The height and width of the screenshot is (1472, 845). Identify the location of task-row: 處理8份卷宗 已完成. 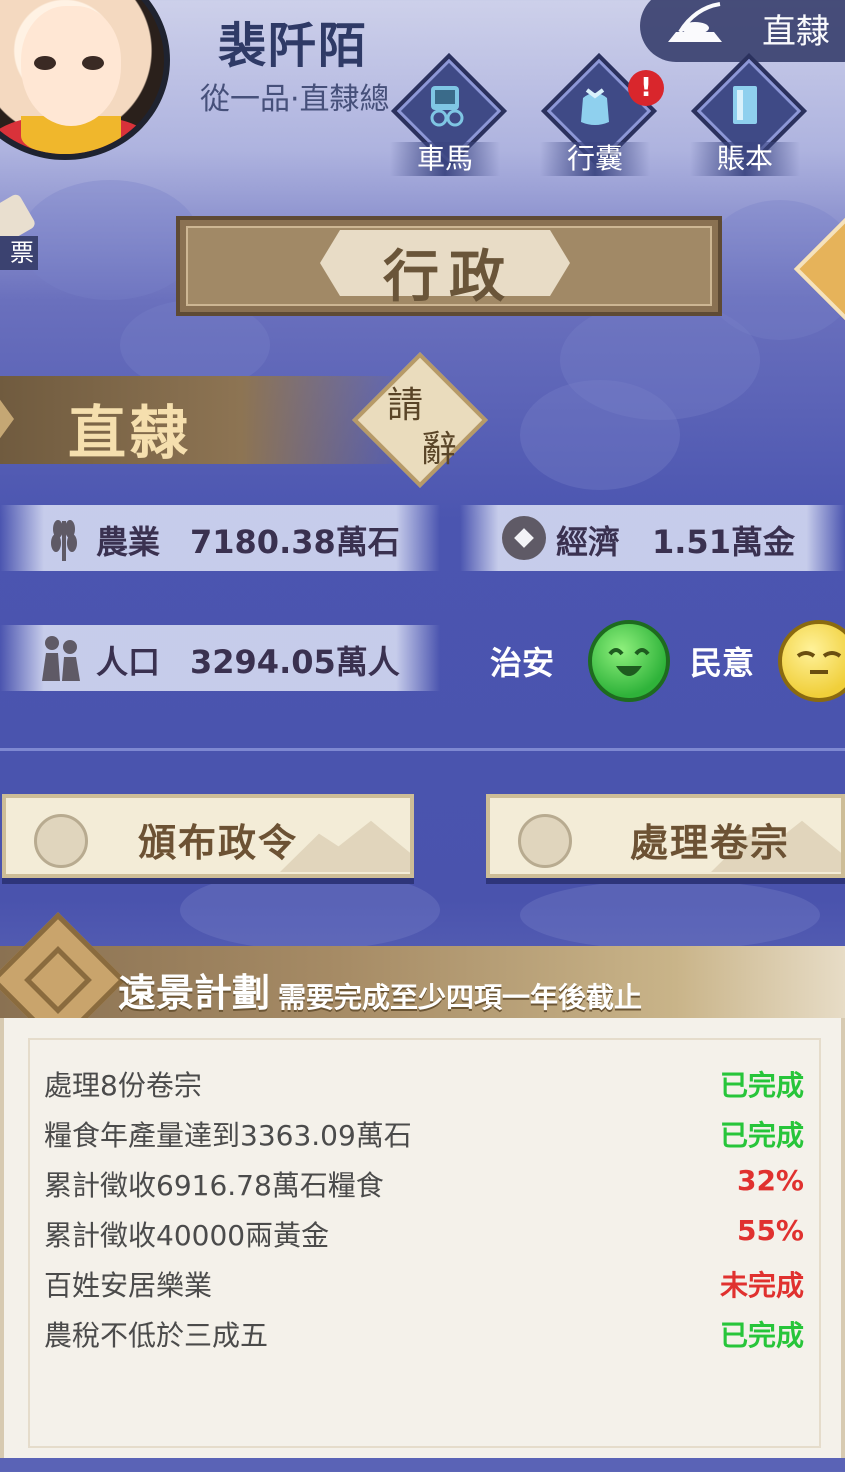
(424, 1083).